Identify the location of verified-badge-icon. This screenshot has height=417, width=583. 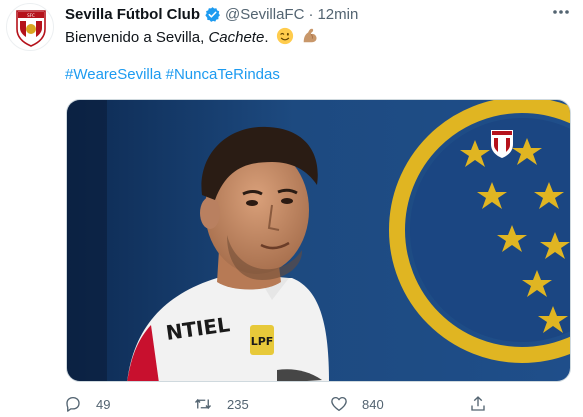
(212, 14).